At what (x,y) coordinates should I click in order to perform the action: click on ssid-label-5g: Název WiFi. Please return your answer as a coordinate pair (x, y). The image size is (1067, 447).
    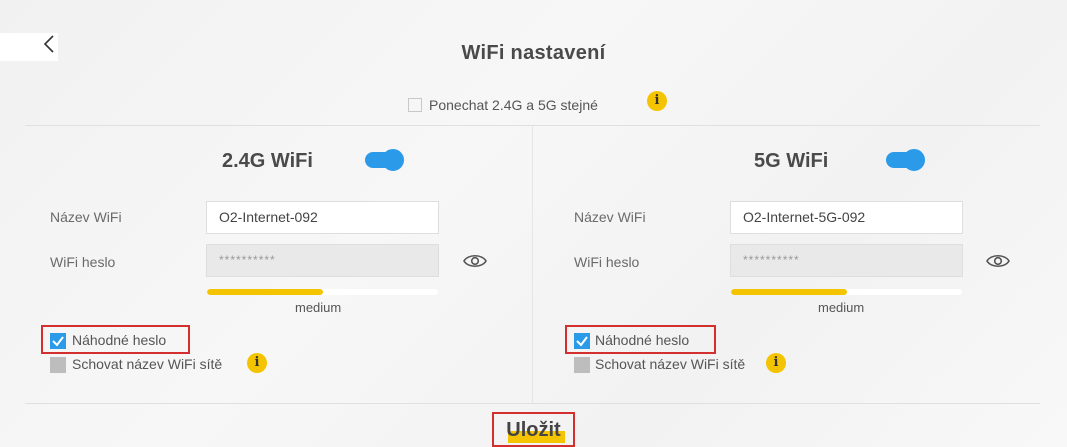
    Looking at the image, I should click on (610, 217).